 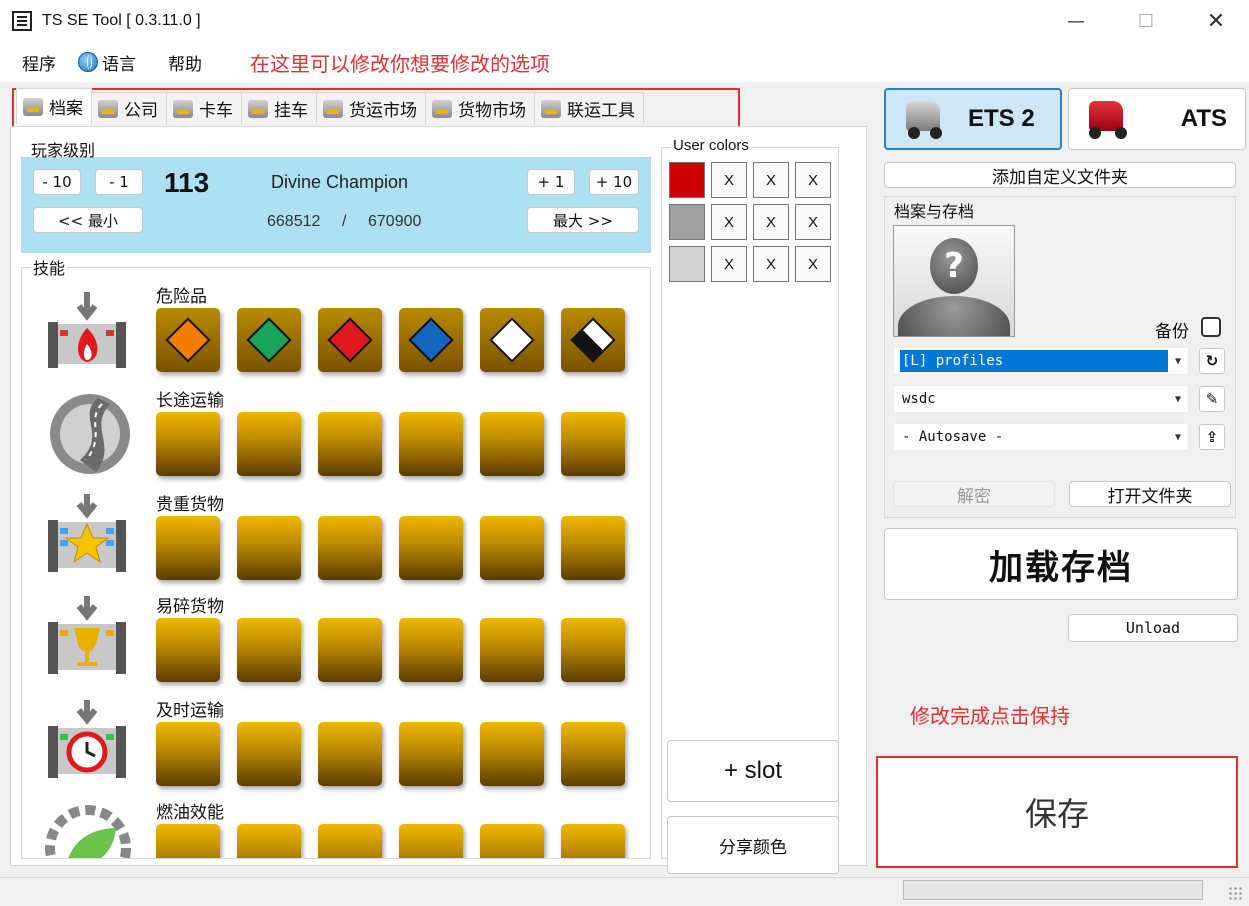 What do you see at coordinates (771, 264) in the screenshot?
I see `user-color-clear-3b: X` at bounding box center [771, 264].